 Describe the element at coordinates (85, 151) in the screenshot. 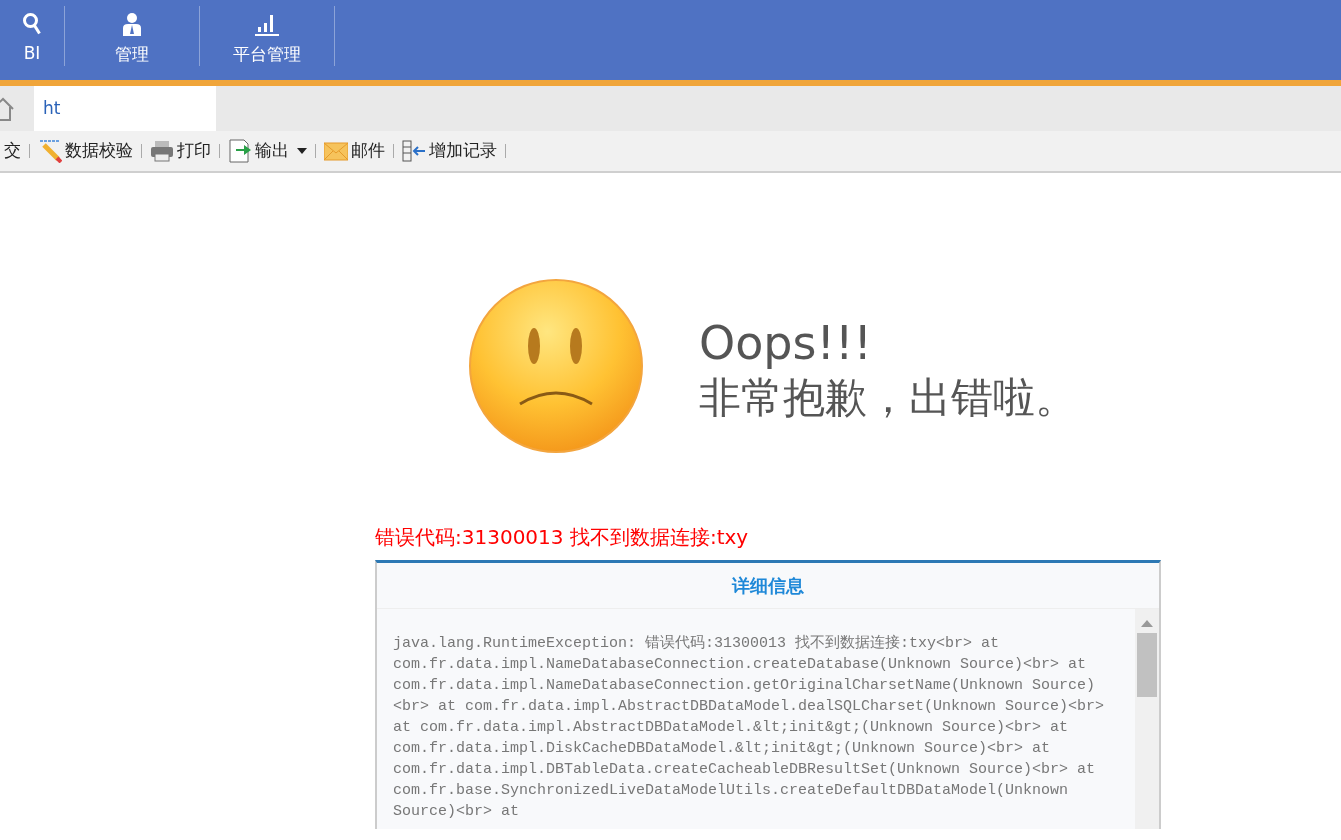

I see `toolbar-button: 数据校验` at that location.